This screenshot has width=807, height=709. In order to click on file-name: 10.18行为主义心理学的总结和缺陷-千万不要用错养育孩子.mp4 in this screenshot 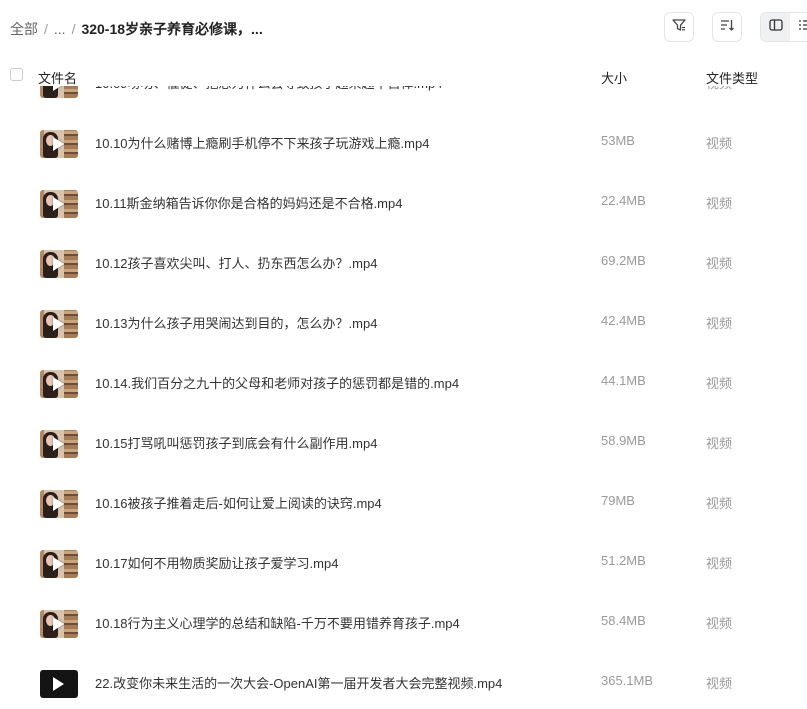, I will do `click(277, 622)`.